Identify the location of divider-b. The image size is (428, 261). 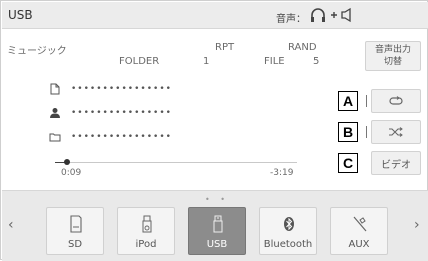
(366, 132).